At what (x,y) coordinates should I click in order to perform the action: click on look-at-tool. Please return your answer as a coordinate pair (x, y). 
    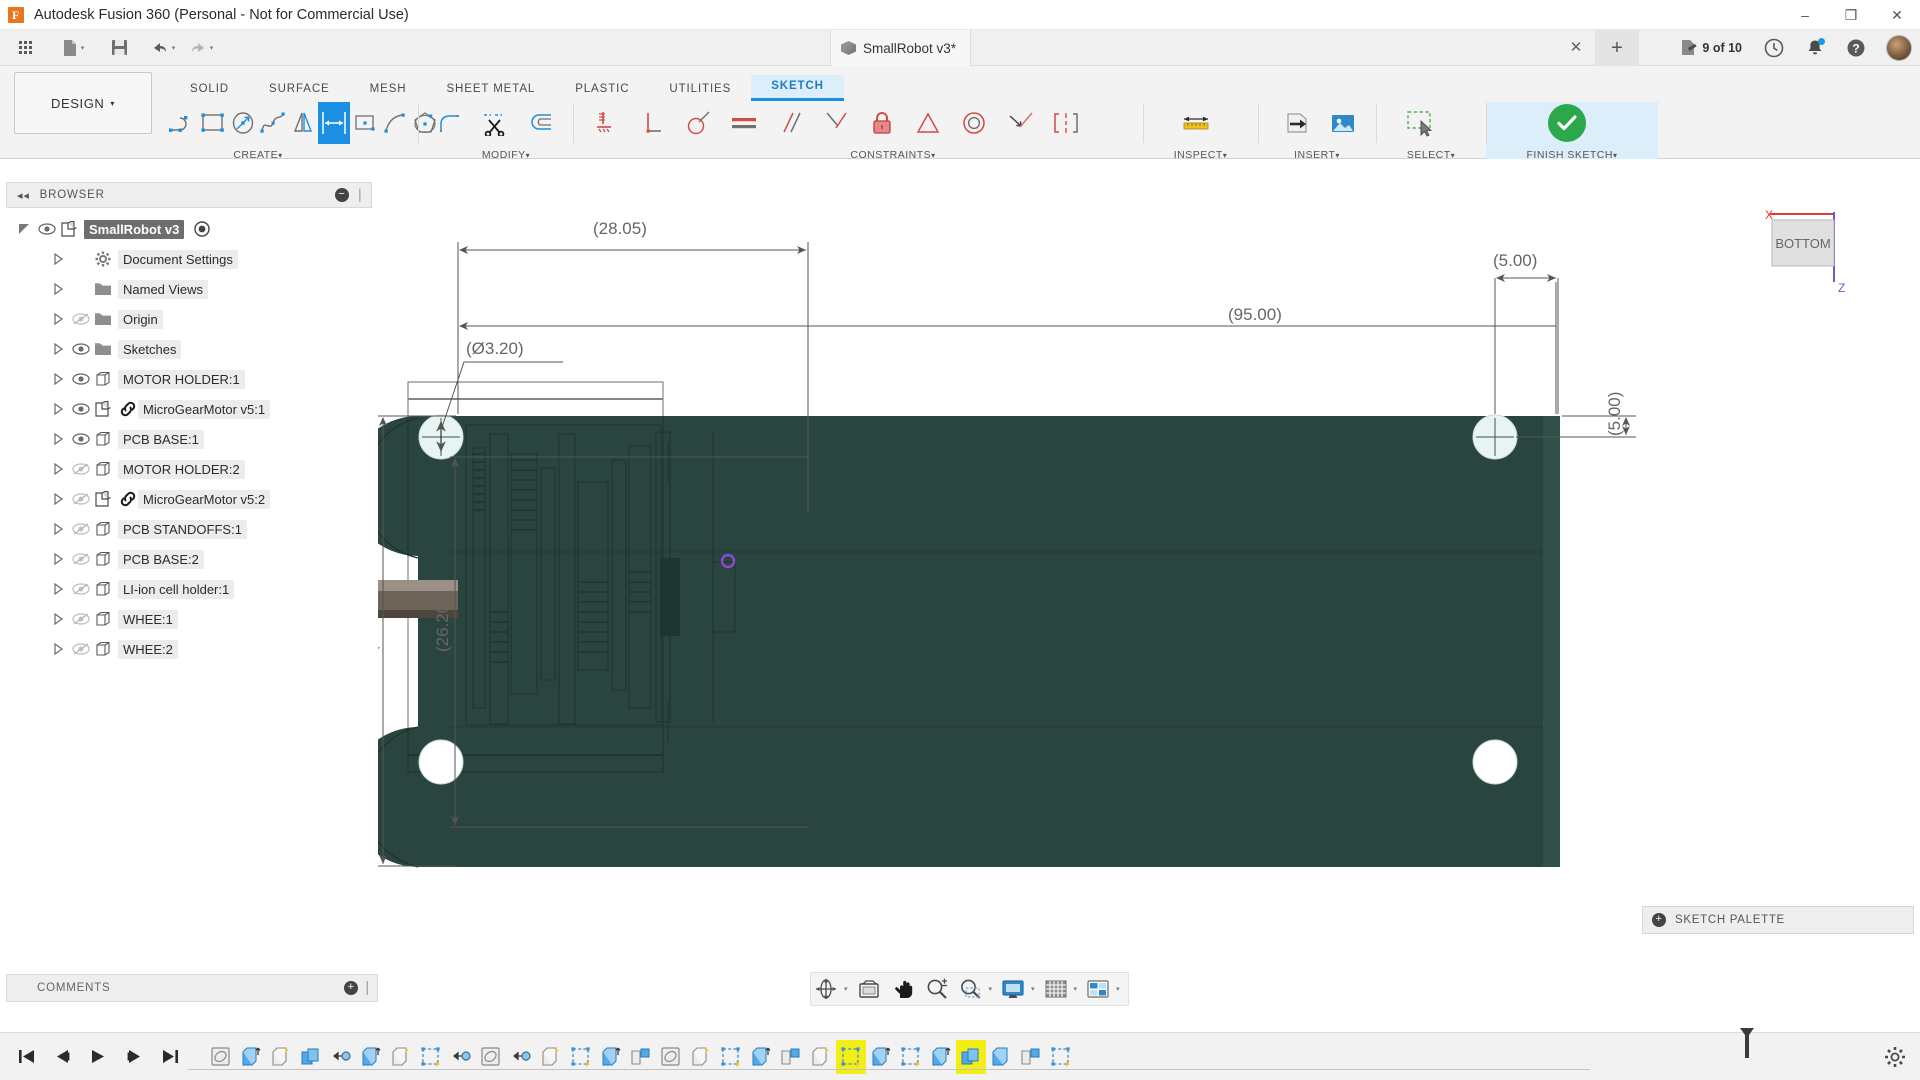
    Looking at the image, I should click on (869, 989).